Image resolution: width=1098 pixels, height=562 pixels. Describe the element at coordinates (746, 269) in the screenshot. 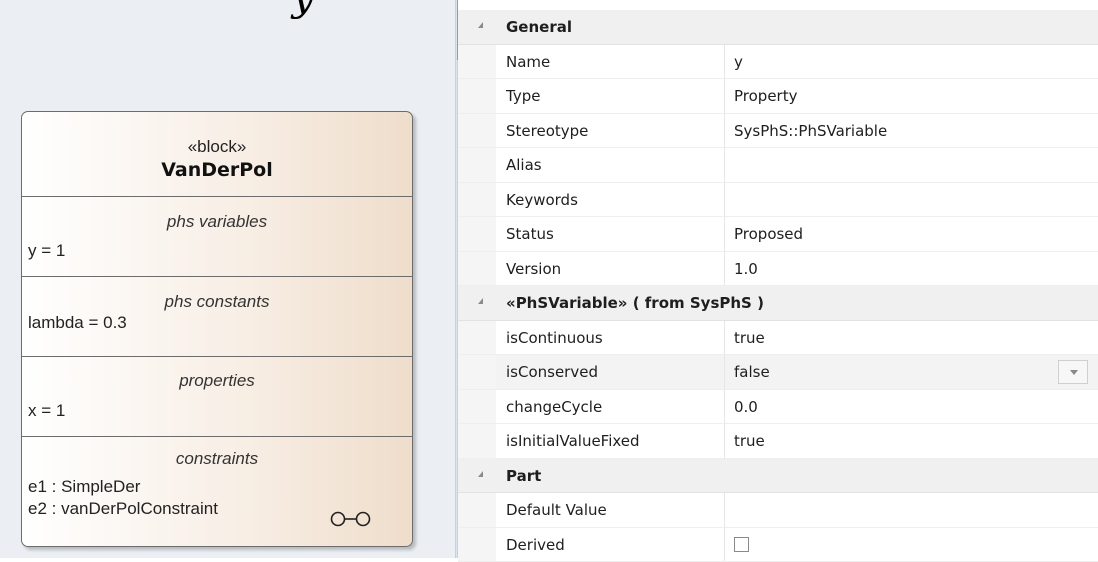

I see `property-value: 1.0` at that location.